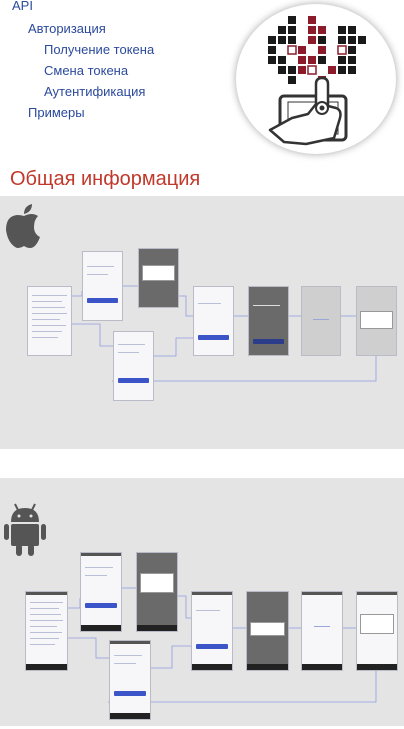 The width and height of the screenshot is (404, 729). I want to click on android-screen-main, so click(322, 631).